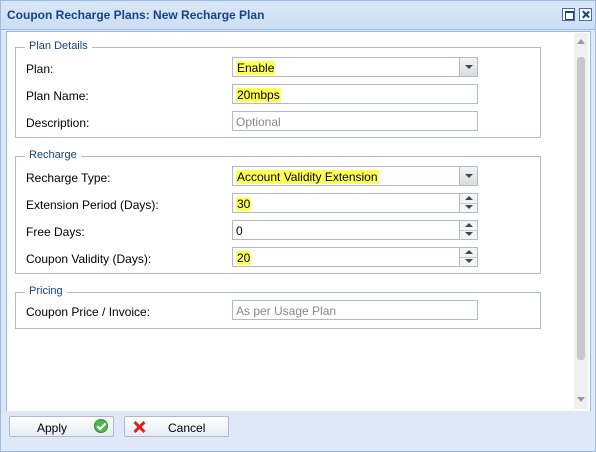 The width and height of the screenshot is (596, 452). Describe the element at coordinates (355, 94) in the screenshot. I see `plan-name-input: 20mbps` at that location.